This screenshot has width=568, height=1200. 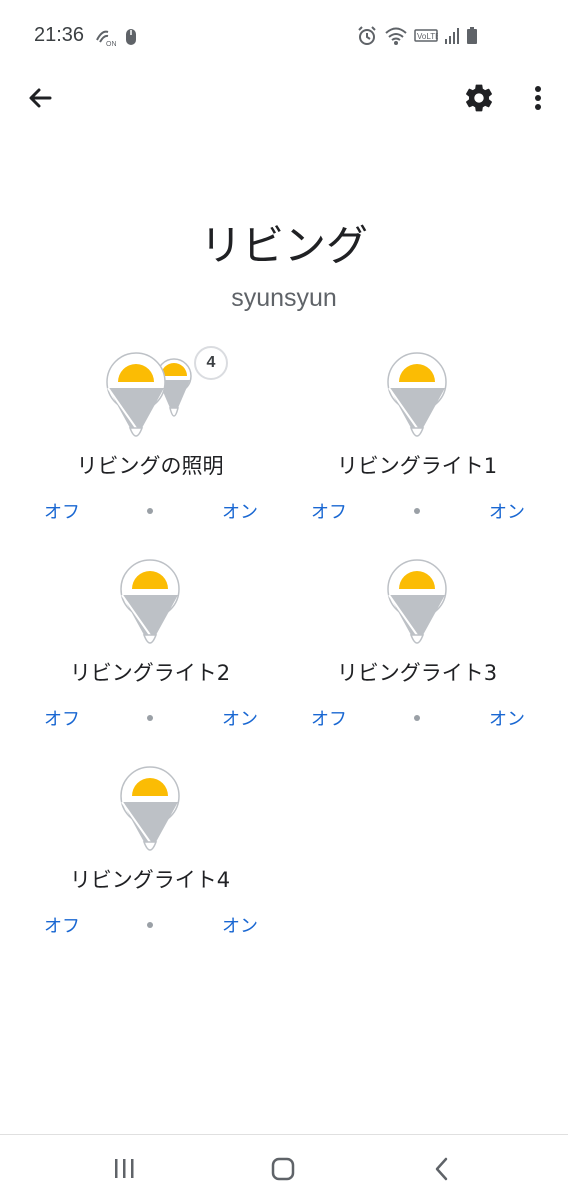 I want to click on more-vert-icon, so click(x=538, y=98).